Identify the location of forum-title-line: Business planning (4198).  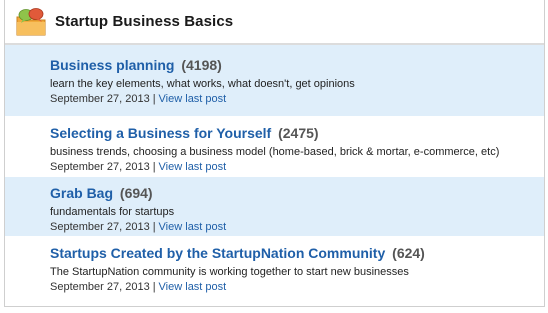
(292, 65).